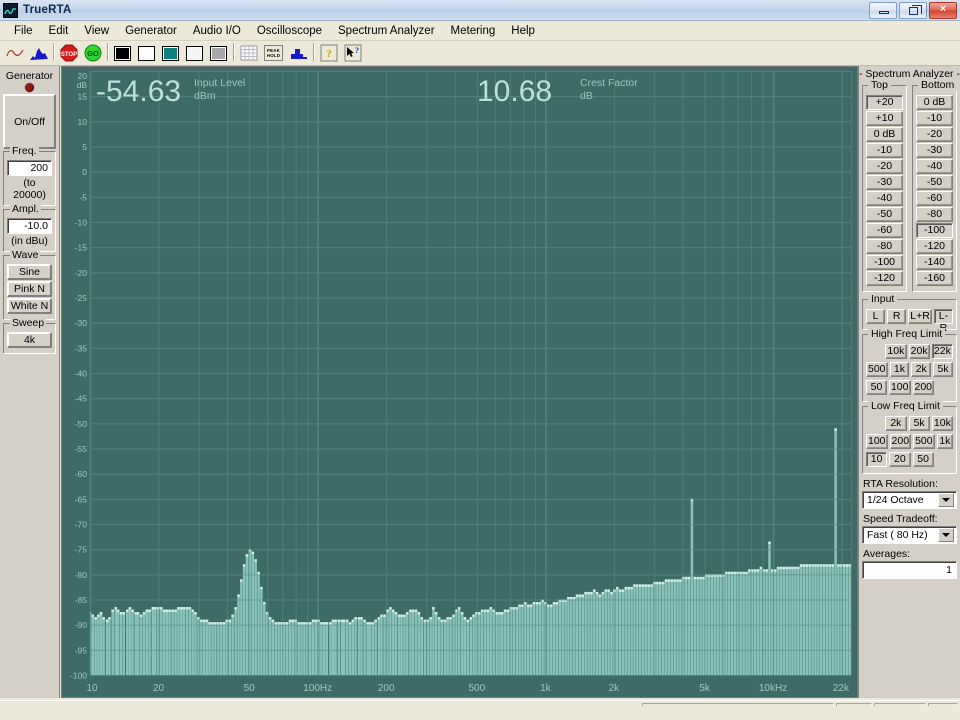  Describe the element at coordinates (29, 121) in the screenshot. I see `generator-onoff-button: On/Off` at that location.